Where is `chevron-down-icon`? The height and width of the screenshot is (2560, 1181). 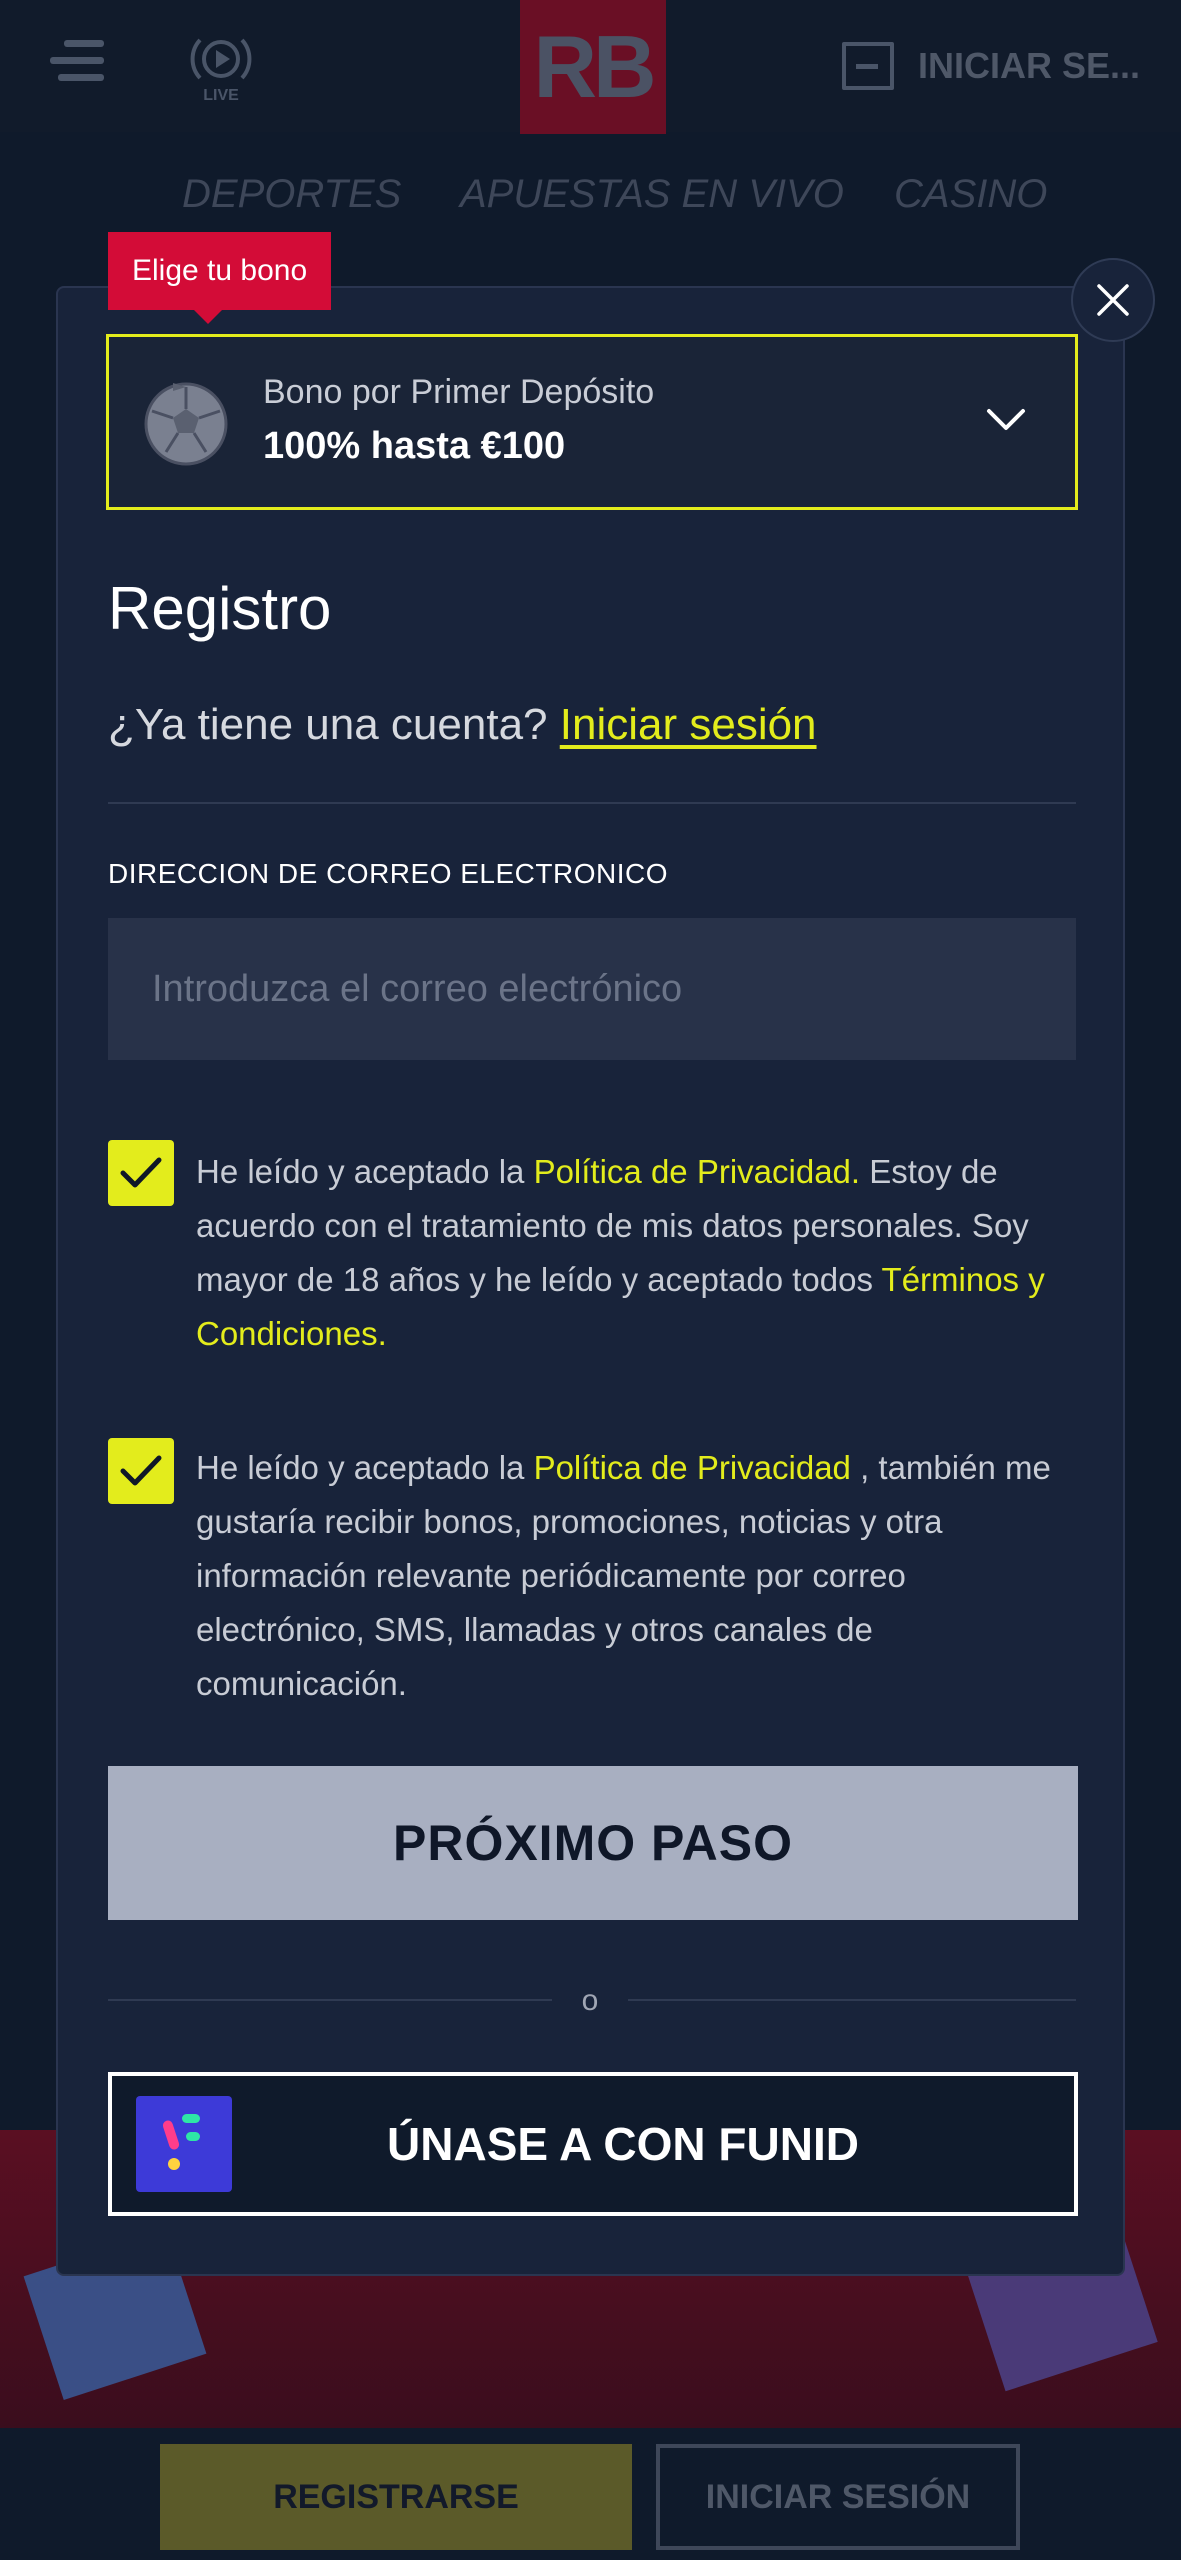 chevron-down-icon is located at coordinates (1006, 419).